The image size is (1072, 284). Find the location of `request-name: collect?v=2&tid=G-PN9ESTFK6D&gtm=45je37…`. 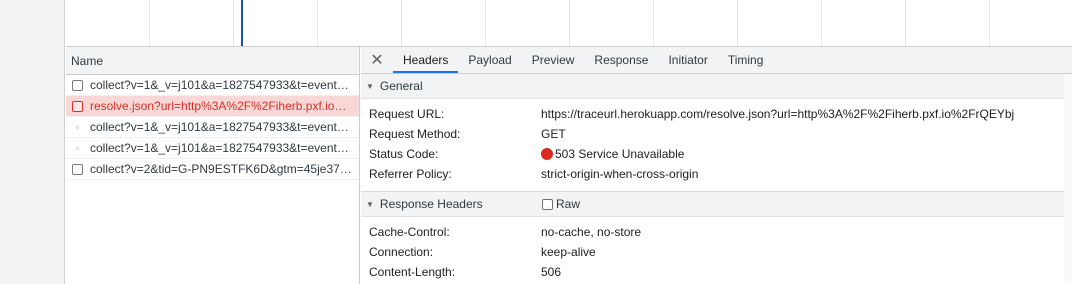

request-name: collect?v=2&tid=G-PN9ESTFK6D&gtm=45je37… is located at coordinates (221, 169).